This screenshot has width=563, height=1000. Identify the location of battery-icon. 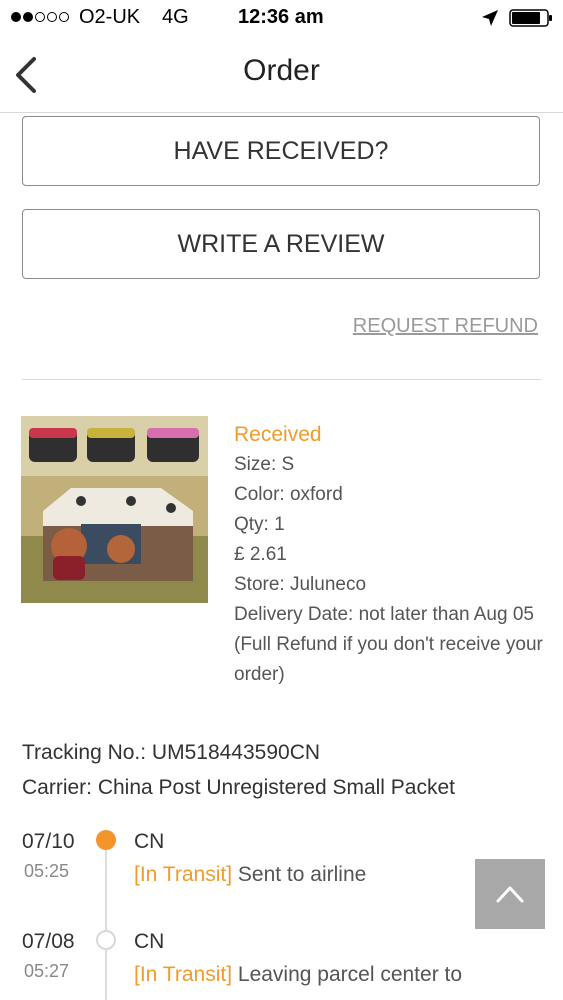
(530, 18).